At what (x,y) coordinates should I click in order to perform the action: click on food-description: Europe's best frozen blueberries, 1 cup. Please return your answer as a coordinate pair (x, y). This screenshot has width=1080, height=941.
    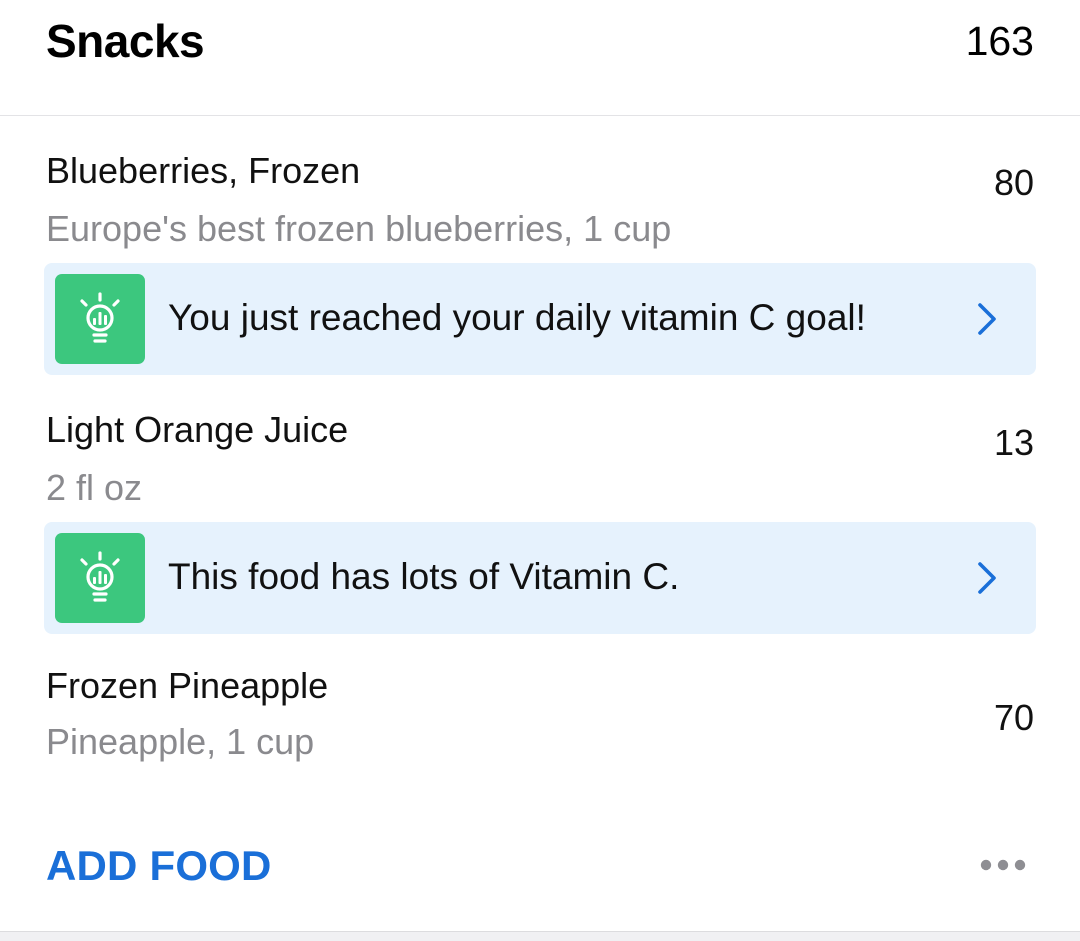
    Looking at the image, I should click on (359, 228).